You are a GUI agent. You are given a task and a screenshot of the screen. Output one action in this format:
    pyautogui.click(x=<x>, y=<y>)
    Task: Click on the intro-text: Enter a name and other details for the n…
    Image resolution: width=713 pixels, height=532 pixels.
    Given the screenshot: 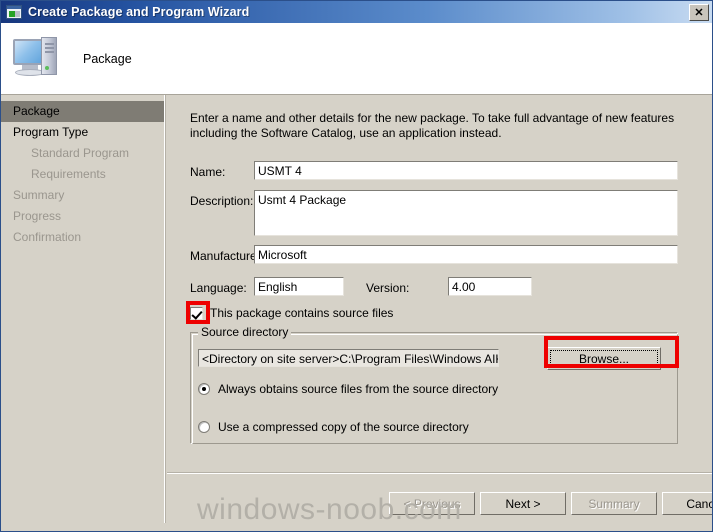 What is the action you would take?
    pyautogui.click(x=432, y=125)
    